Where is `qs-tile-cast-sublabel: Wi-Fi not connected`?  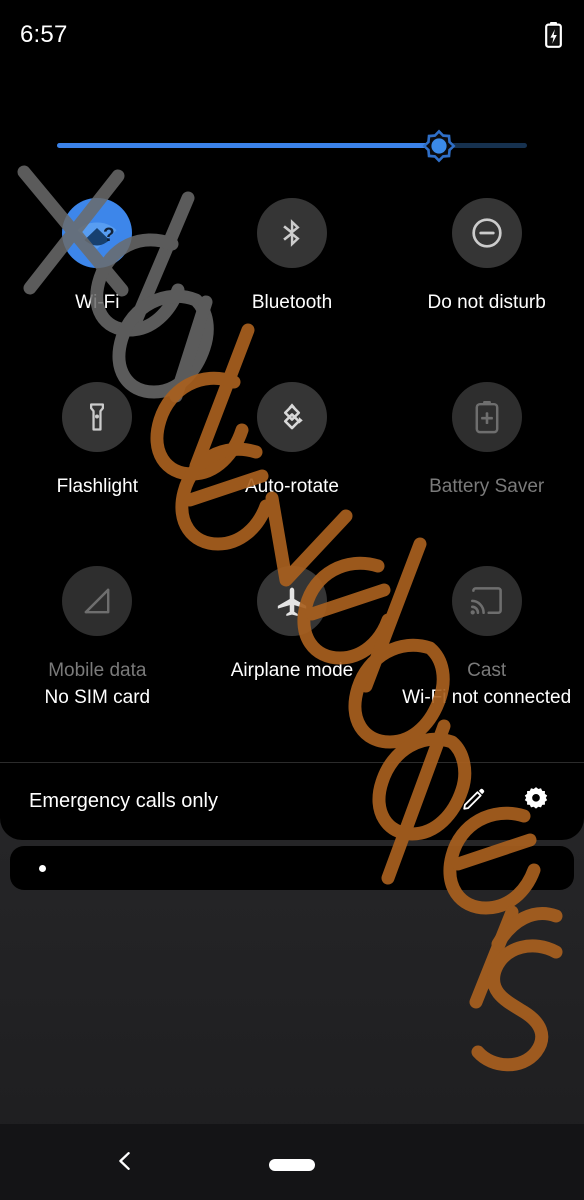 qs-tile-cast-sublabel: Wi-Fi not connected is located at coordinates (487, 697).